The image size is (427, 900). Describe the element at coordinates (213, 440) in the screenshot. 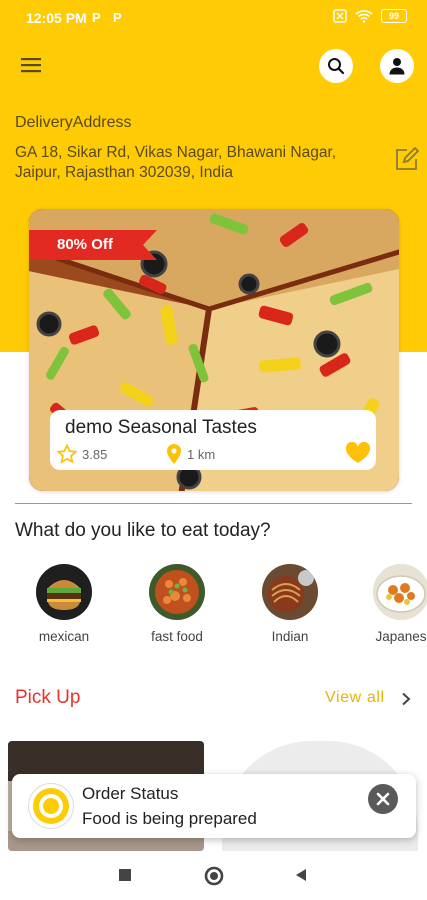

I see `restaurant-info-box: demo Seasonal Tastes 3.85 1 km` at that location.